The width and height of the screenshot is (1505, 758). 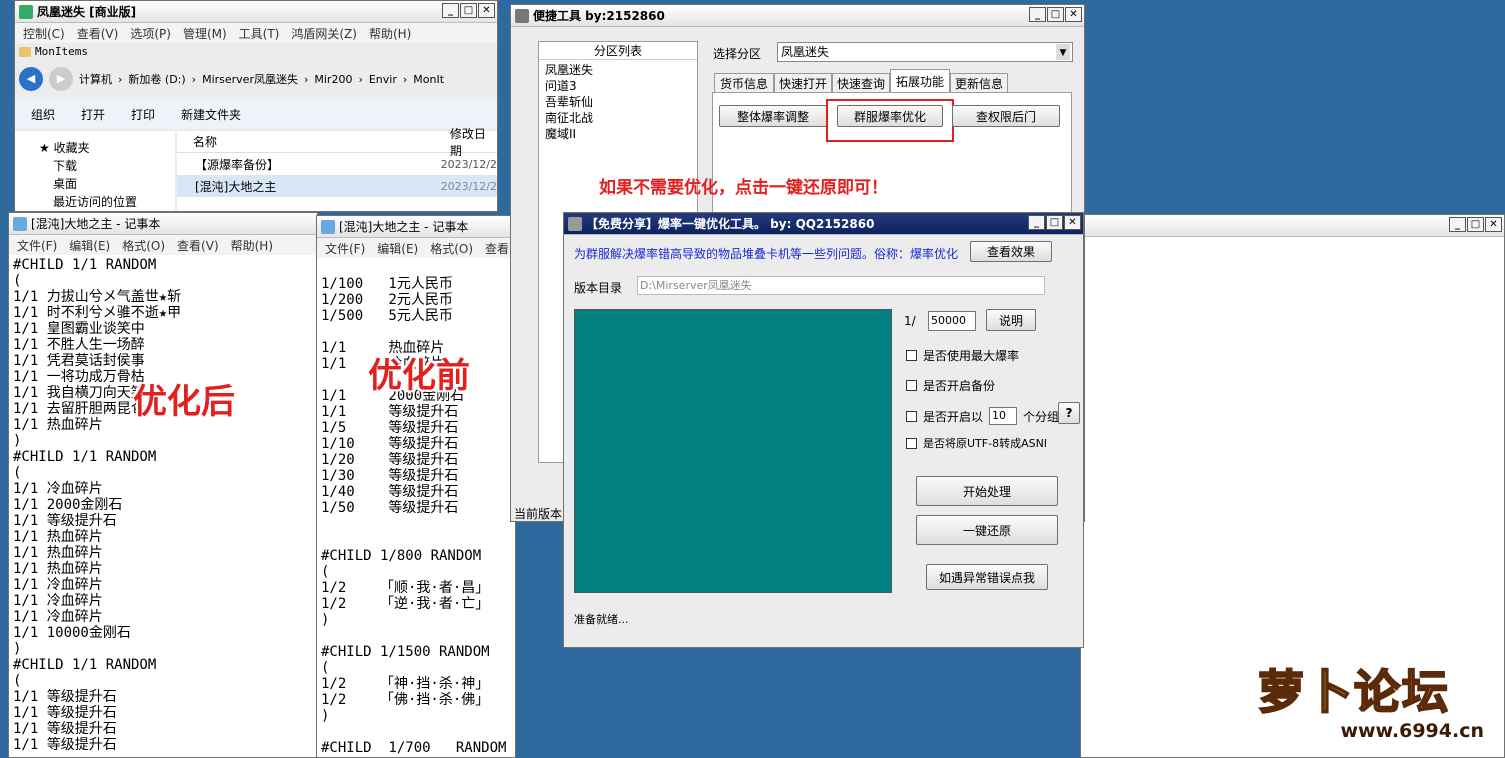 I want to click on organize-button: 组织, so click(x=43, y=114).